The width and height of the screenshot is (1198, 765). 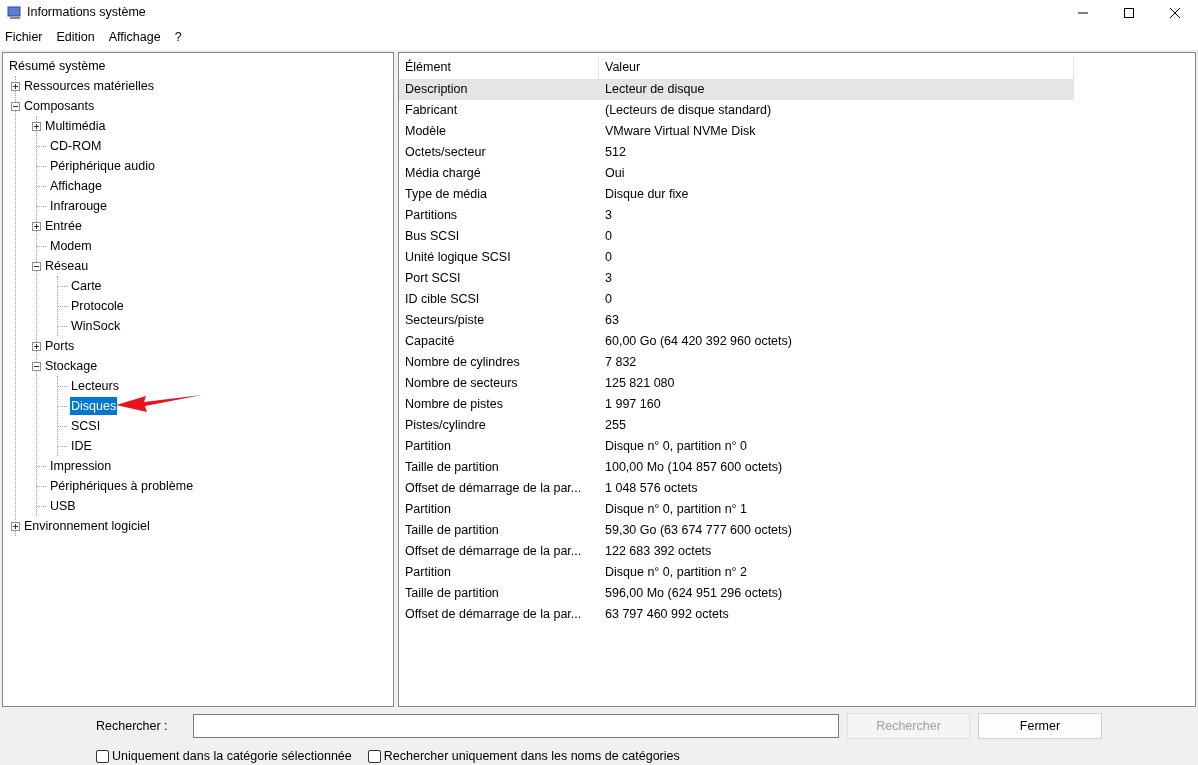 What do you see at coordinates (97, 306) in the screenshot?
I see `tree-item: Protocole` at bounding box center [97, 306].